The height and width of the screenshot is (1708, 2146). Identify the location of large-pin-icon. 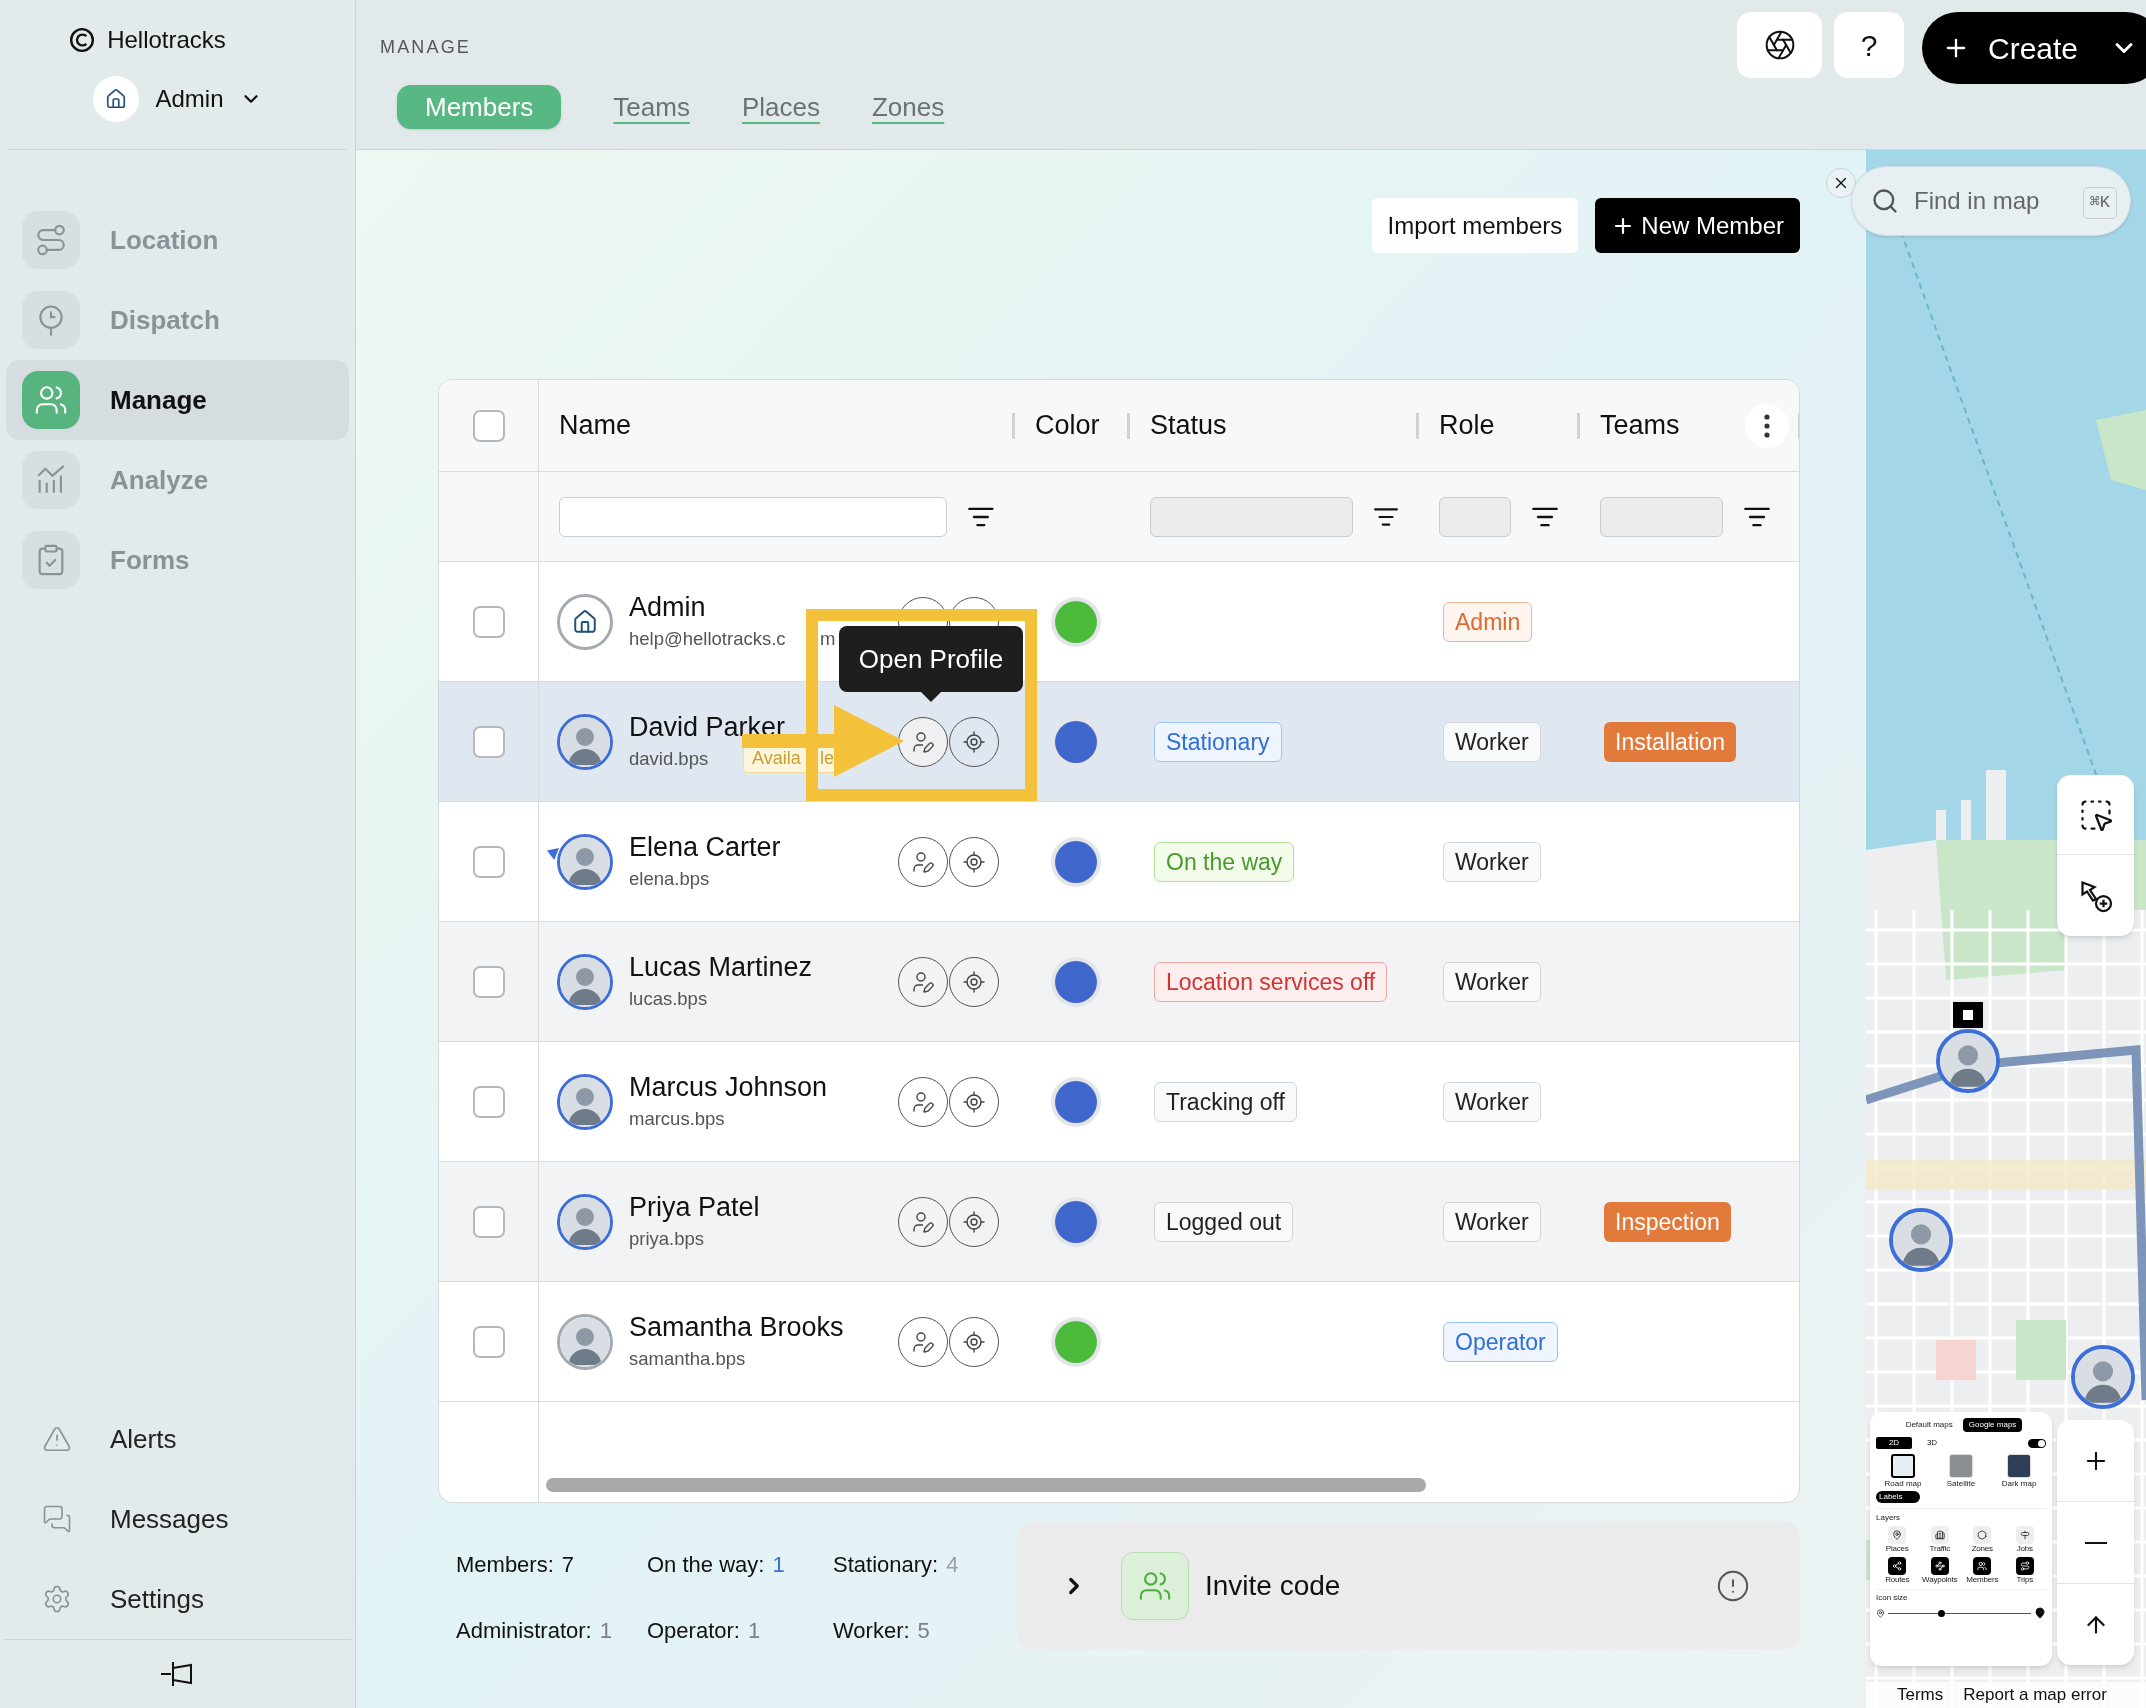
(2040, 1613).